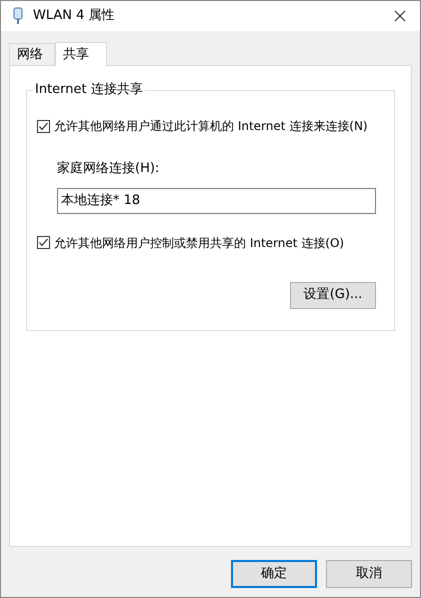  Describe the element at coordinates (216, 201) in the screenshot. I see `home-network-field: 本地连接* 18` at that location.